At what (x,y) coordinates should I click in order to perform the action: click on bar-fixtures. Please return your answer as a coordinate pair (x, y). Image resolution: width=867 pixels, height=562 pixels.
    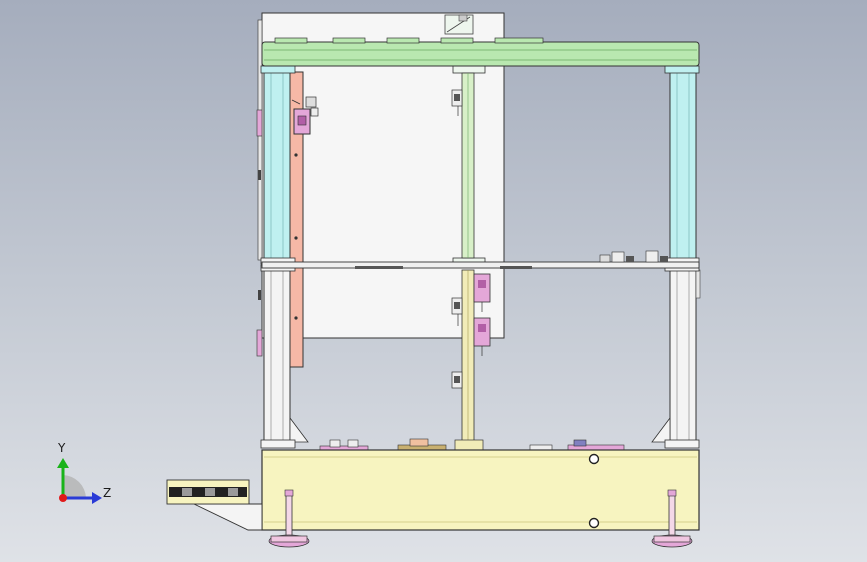
    Looking at the image, I should click on (633, 256).